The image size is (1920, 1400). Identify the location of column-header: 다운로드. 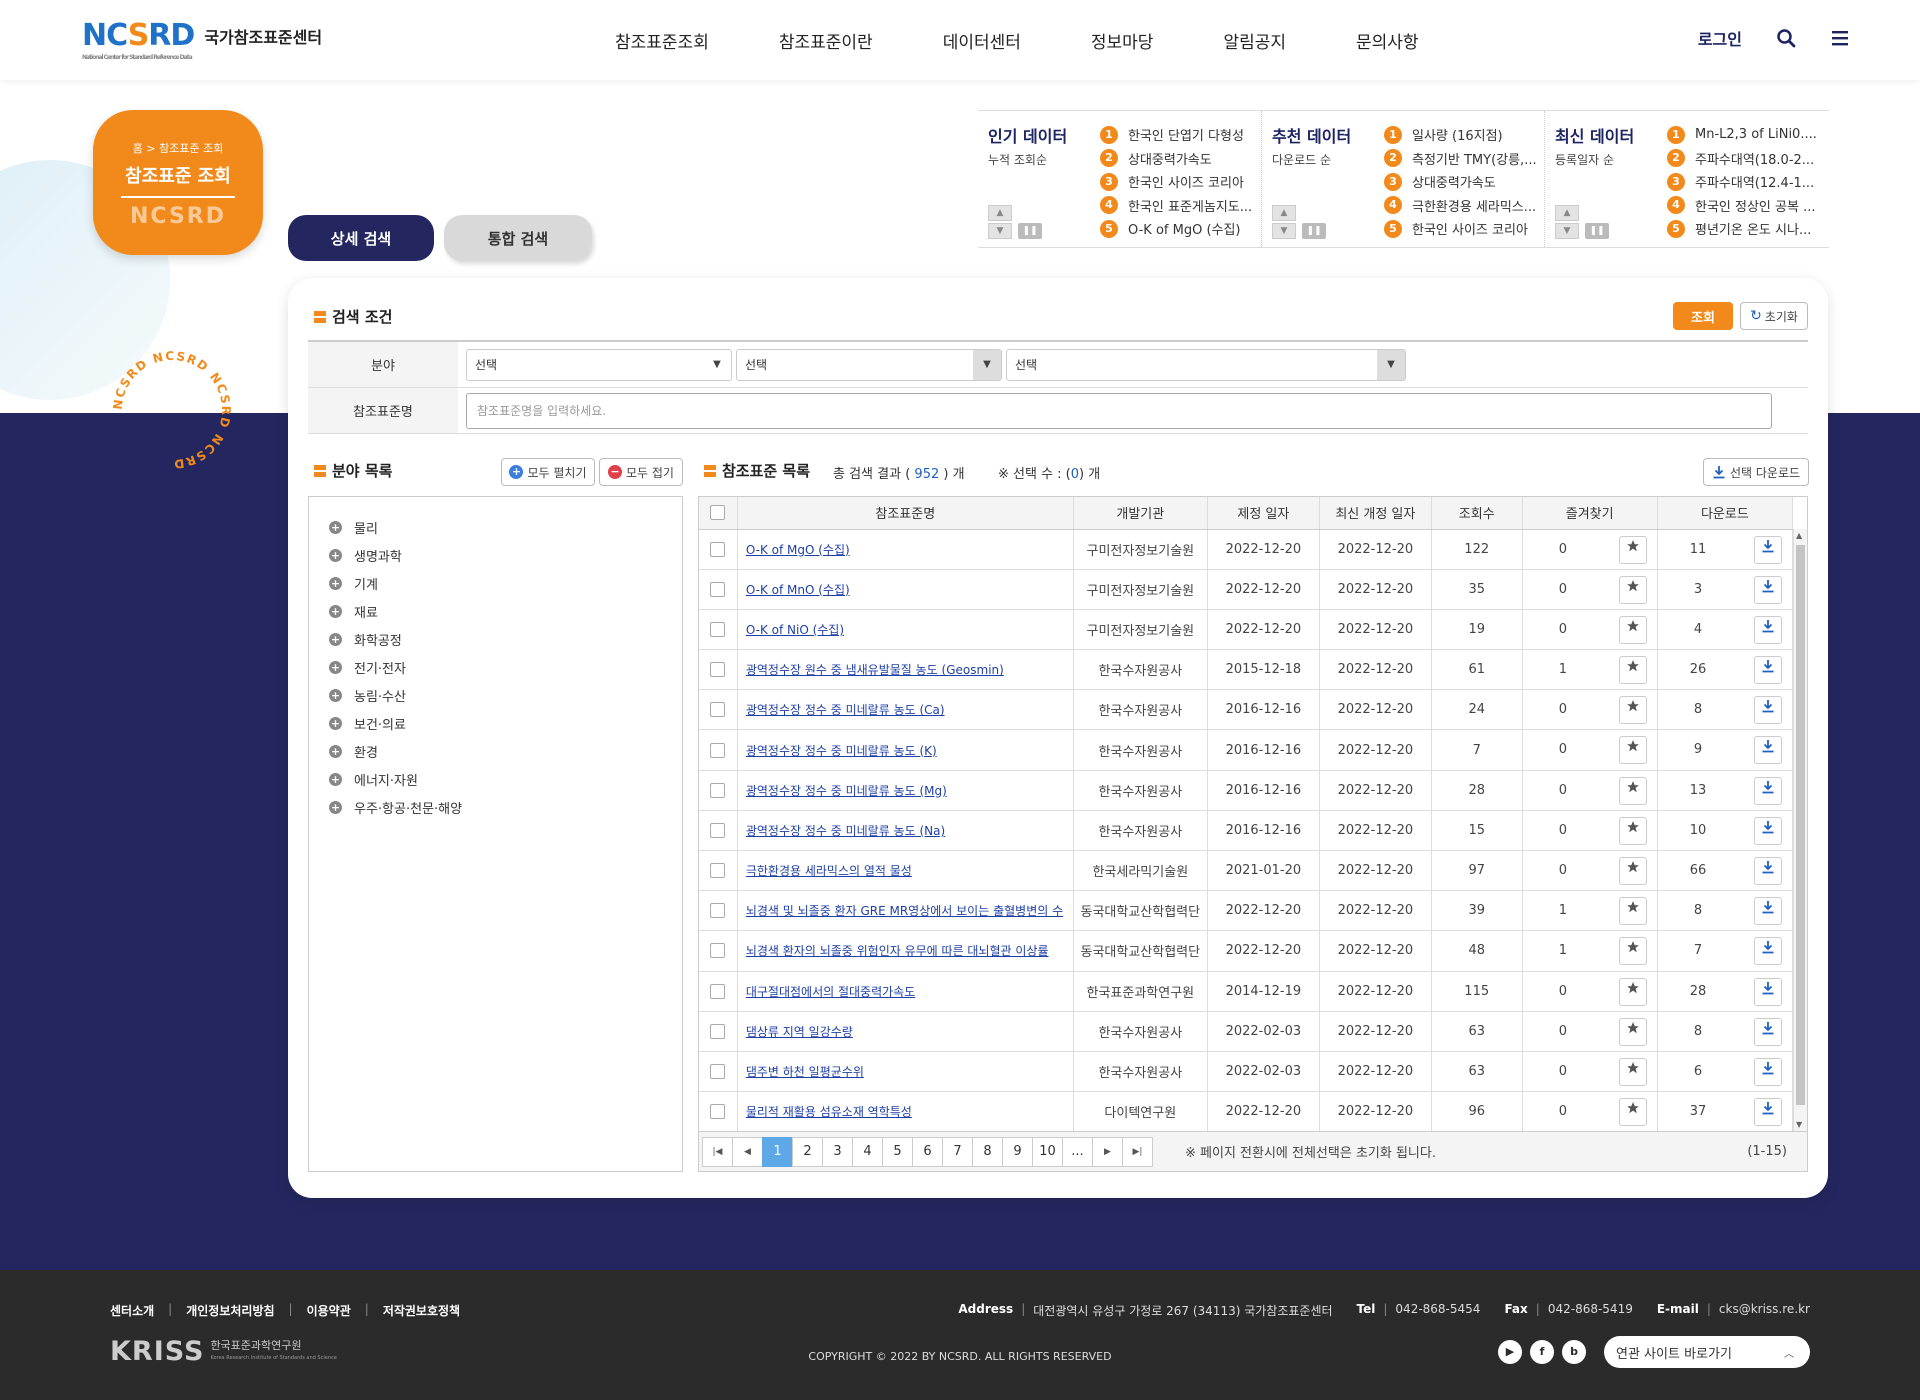
(1725, 513).